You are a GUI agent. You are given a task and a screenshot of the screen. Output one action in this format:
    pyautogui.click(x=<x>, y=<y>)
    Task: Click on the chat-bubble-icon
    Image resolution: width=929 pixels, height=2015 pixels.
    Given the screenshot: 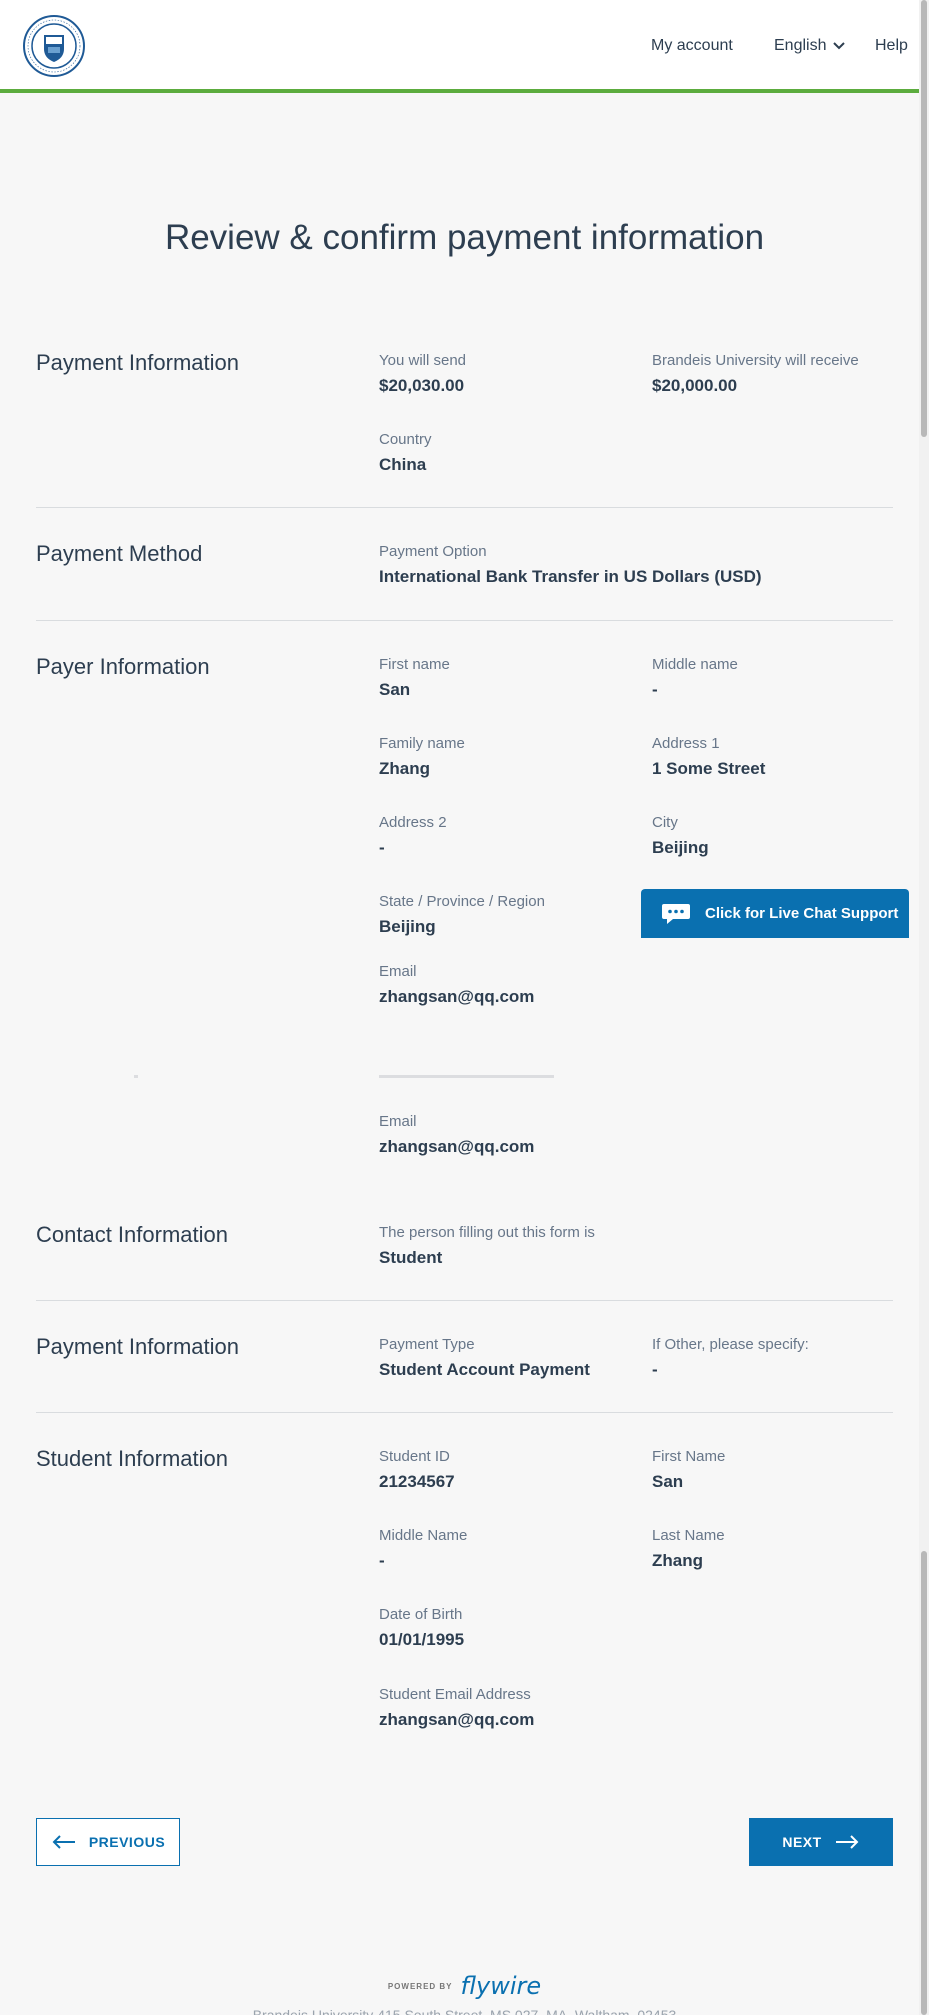 What is the action you would take?
    pyautogui.click(x=676, y=913)
    